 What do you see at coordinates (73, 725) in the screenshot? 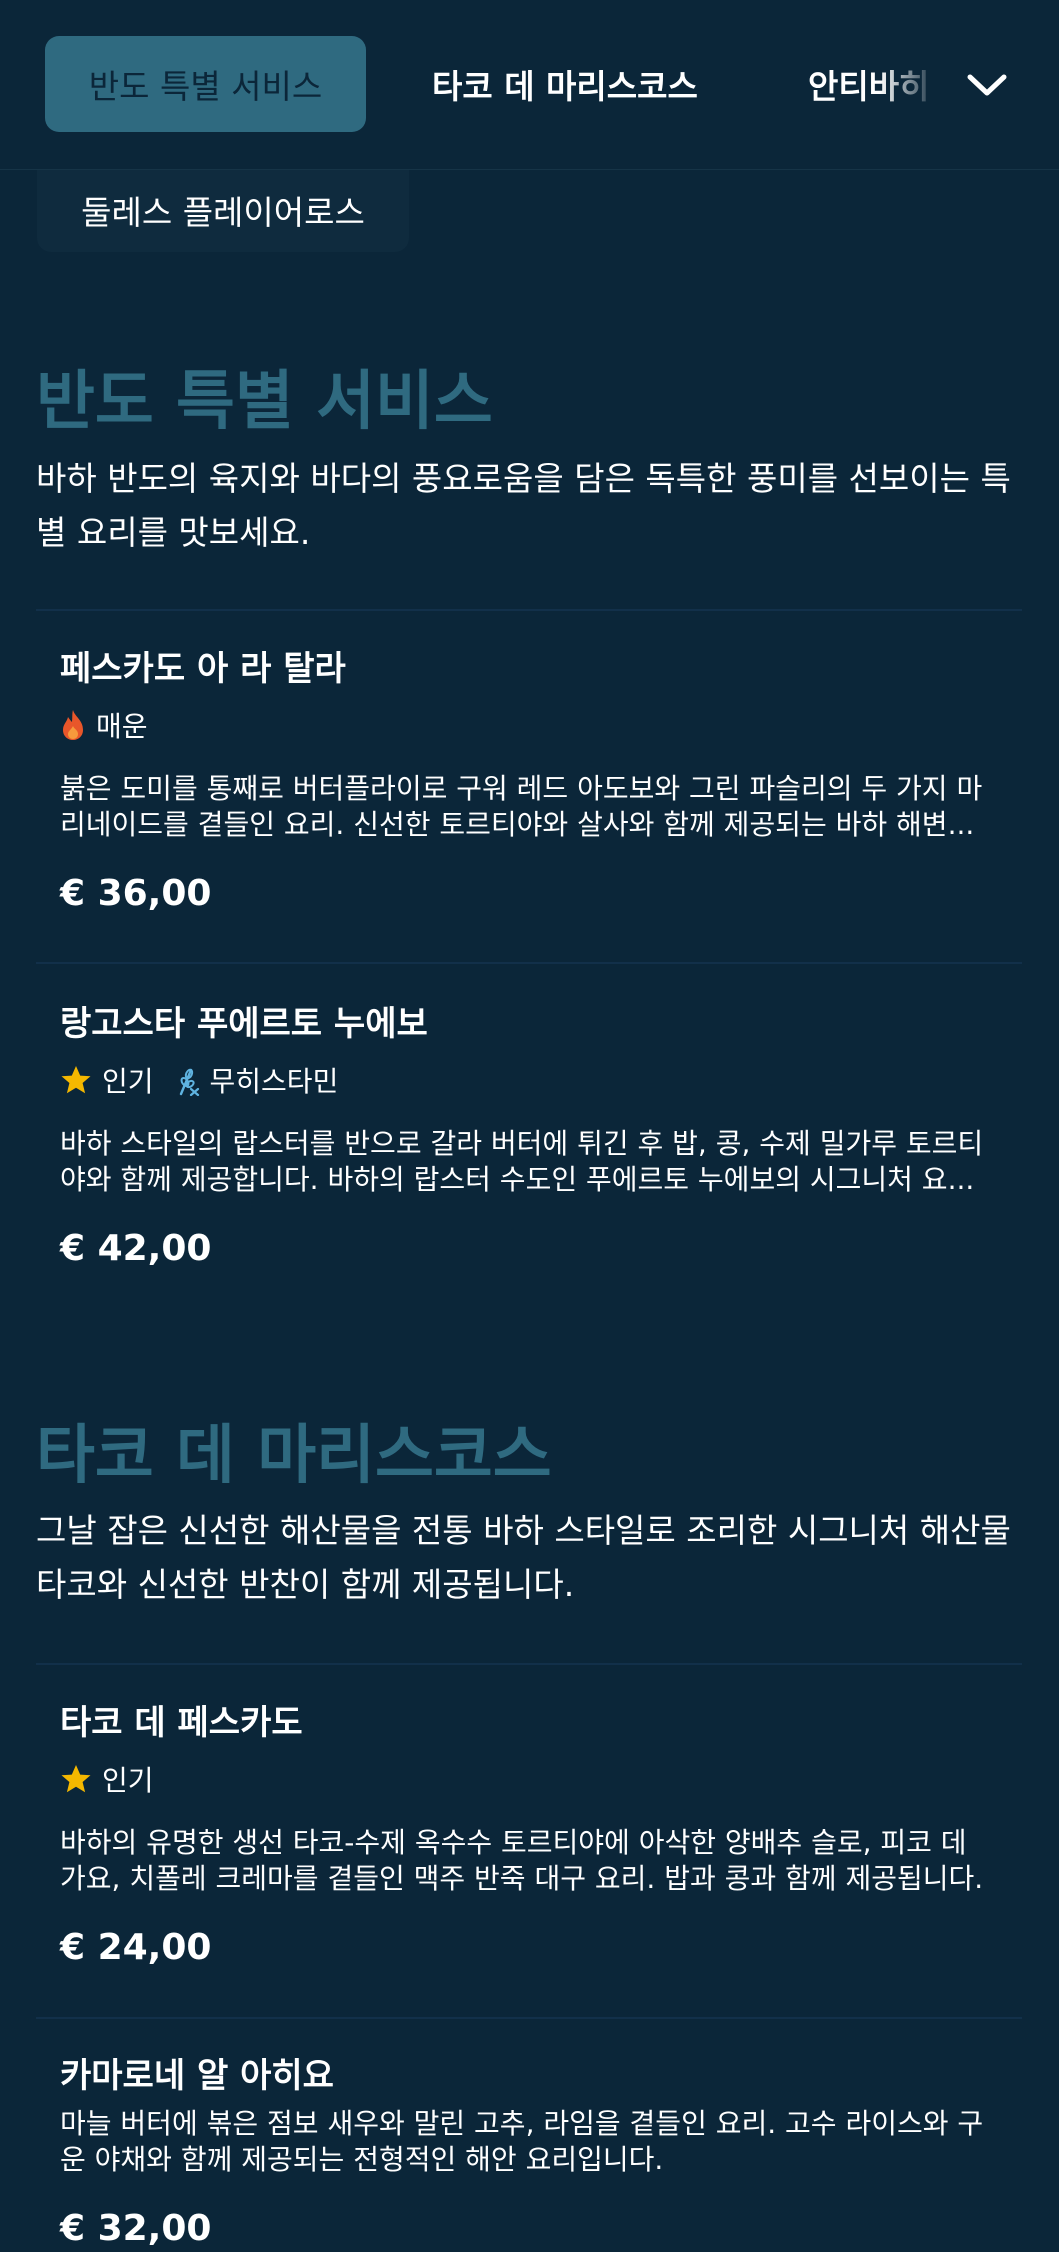
I see `fire-icon` at bounding box center [73, 725].